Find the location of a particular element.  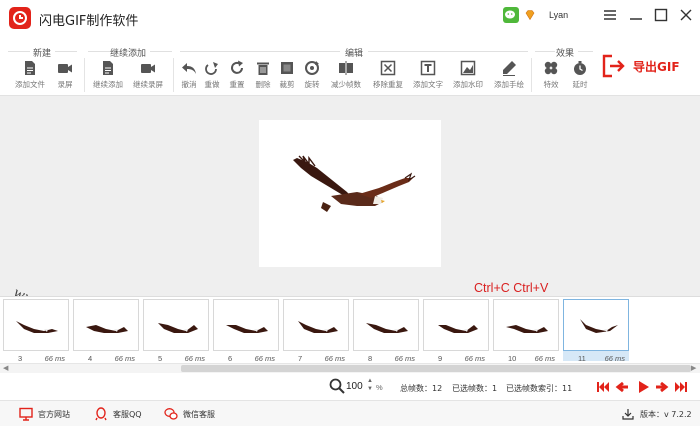

menu-icon is located at coordinates (610, 15).